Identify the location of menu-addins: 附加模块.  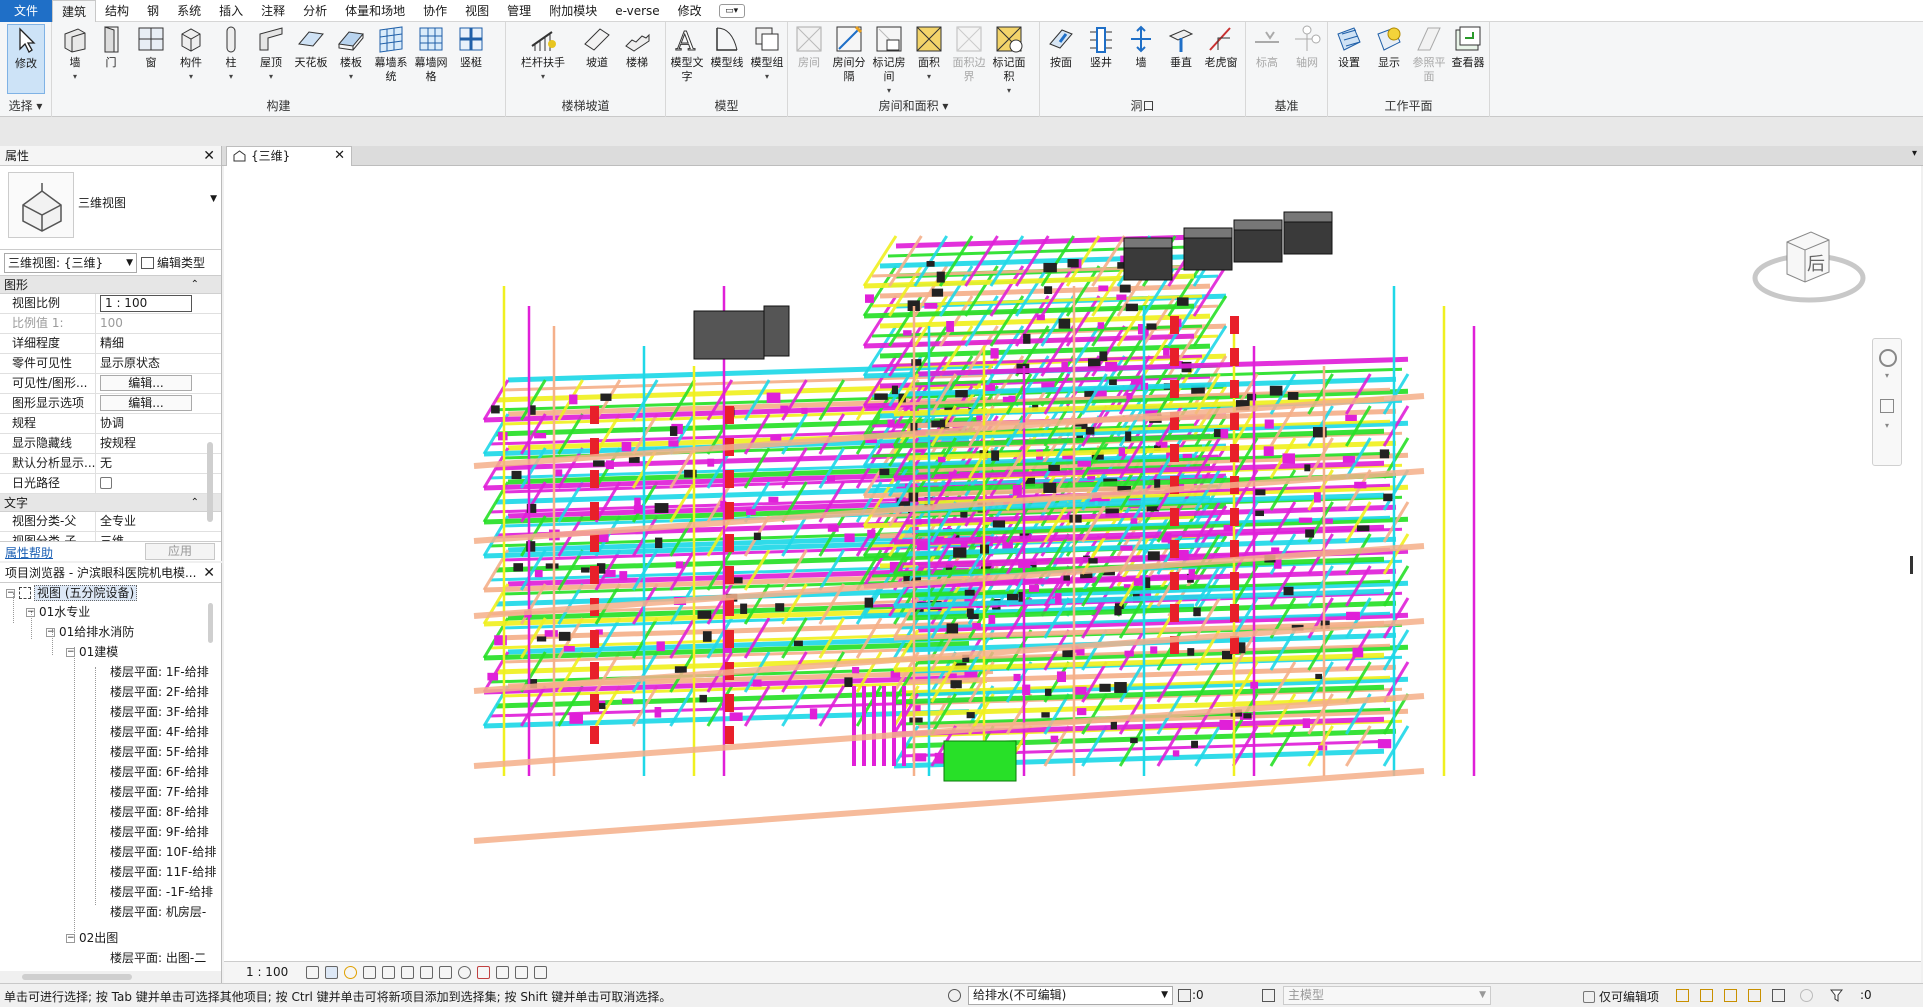
(573, 11).